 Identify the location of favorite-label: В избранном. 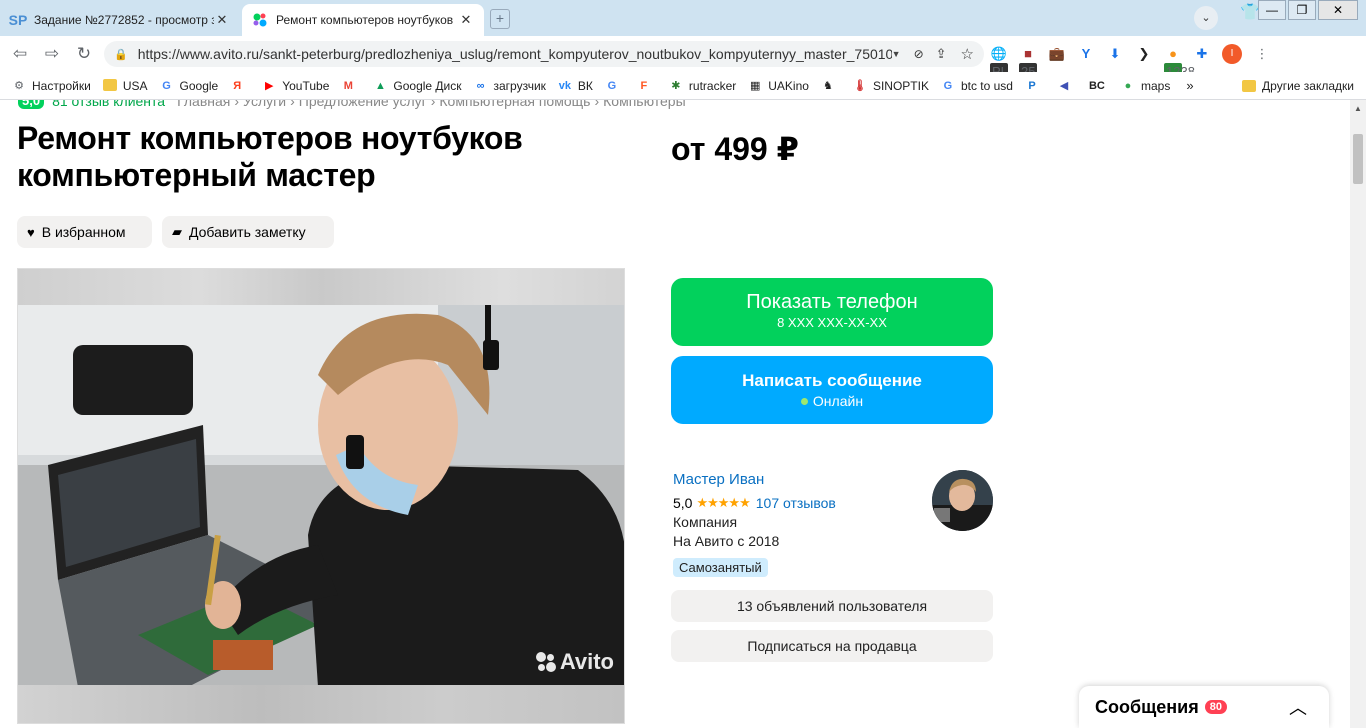
(83, 232).